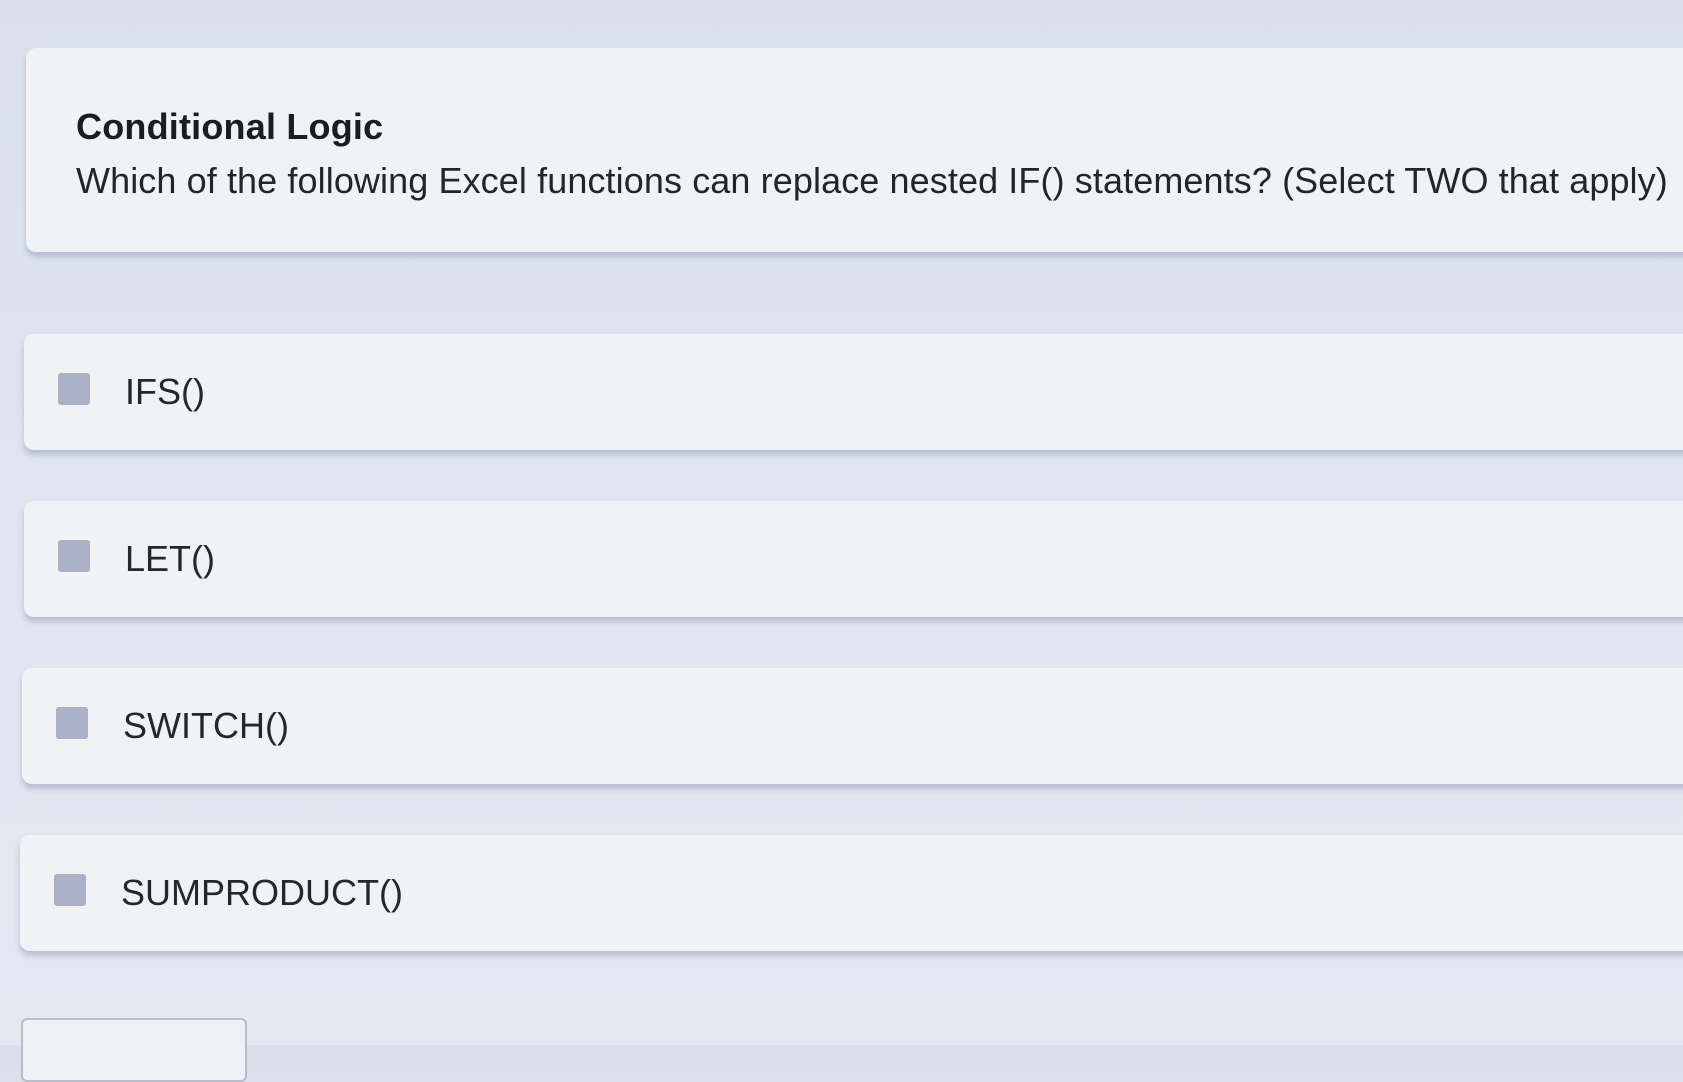 The image size is (1683, 1082). Describe the element at coordinates (853, 392) in the screenshot. I see `option-ifs: IFS()` at that location.